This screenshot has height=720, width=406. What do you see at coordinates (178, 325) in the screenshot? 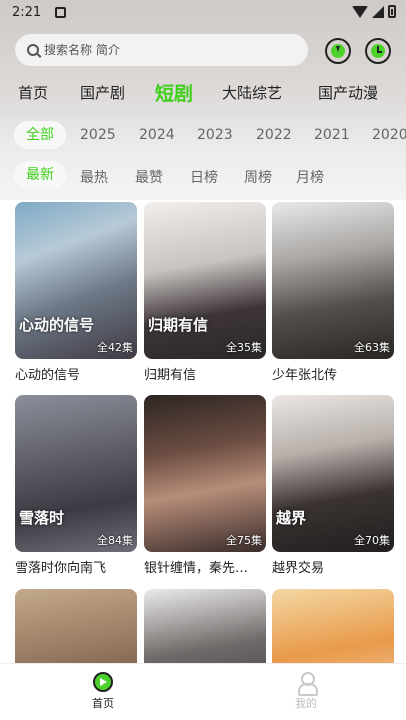
I see `poster-title: 归期有信` at bounding box center [178, 325].